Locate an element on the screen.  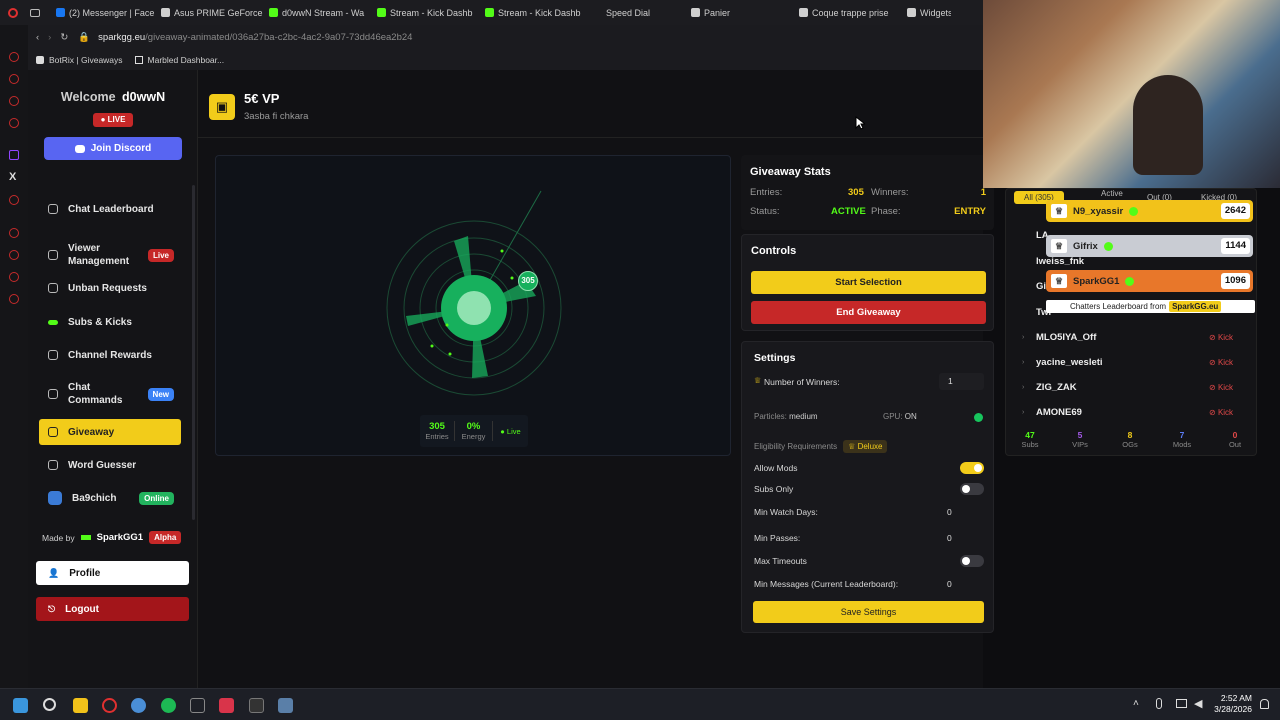
settings-rail-icon is located at coordinates (14, 299).